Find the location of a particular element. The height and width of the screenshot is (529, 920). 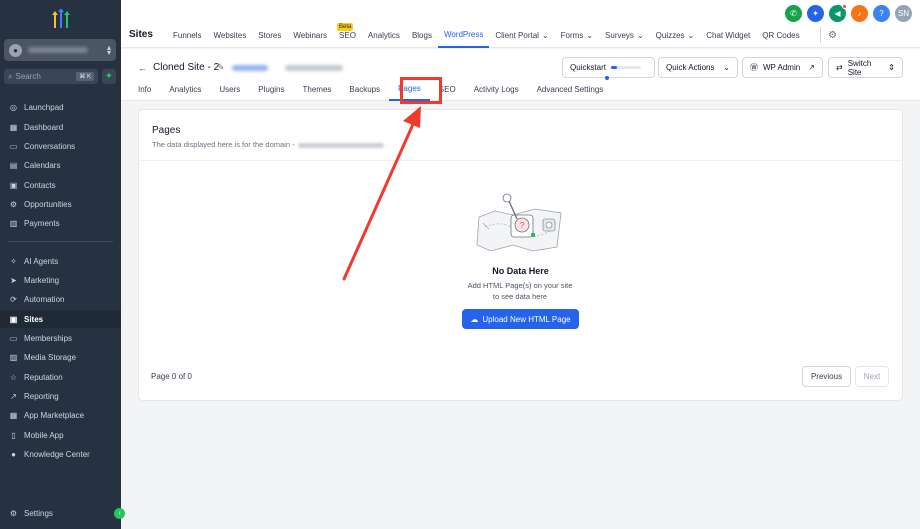

switch-site-button: ⇄ Switch Site ⇕ is located at coordinates (865, 67).